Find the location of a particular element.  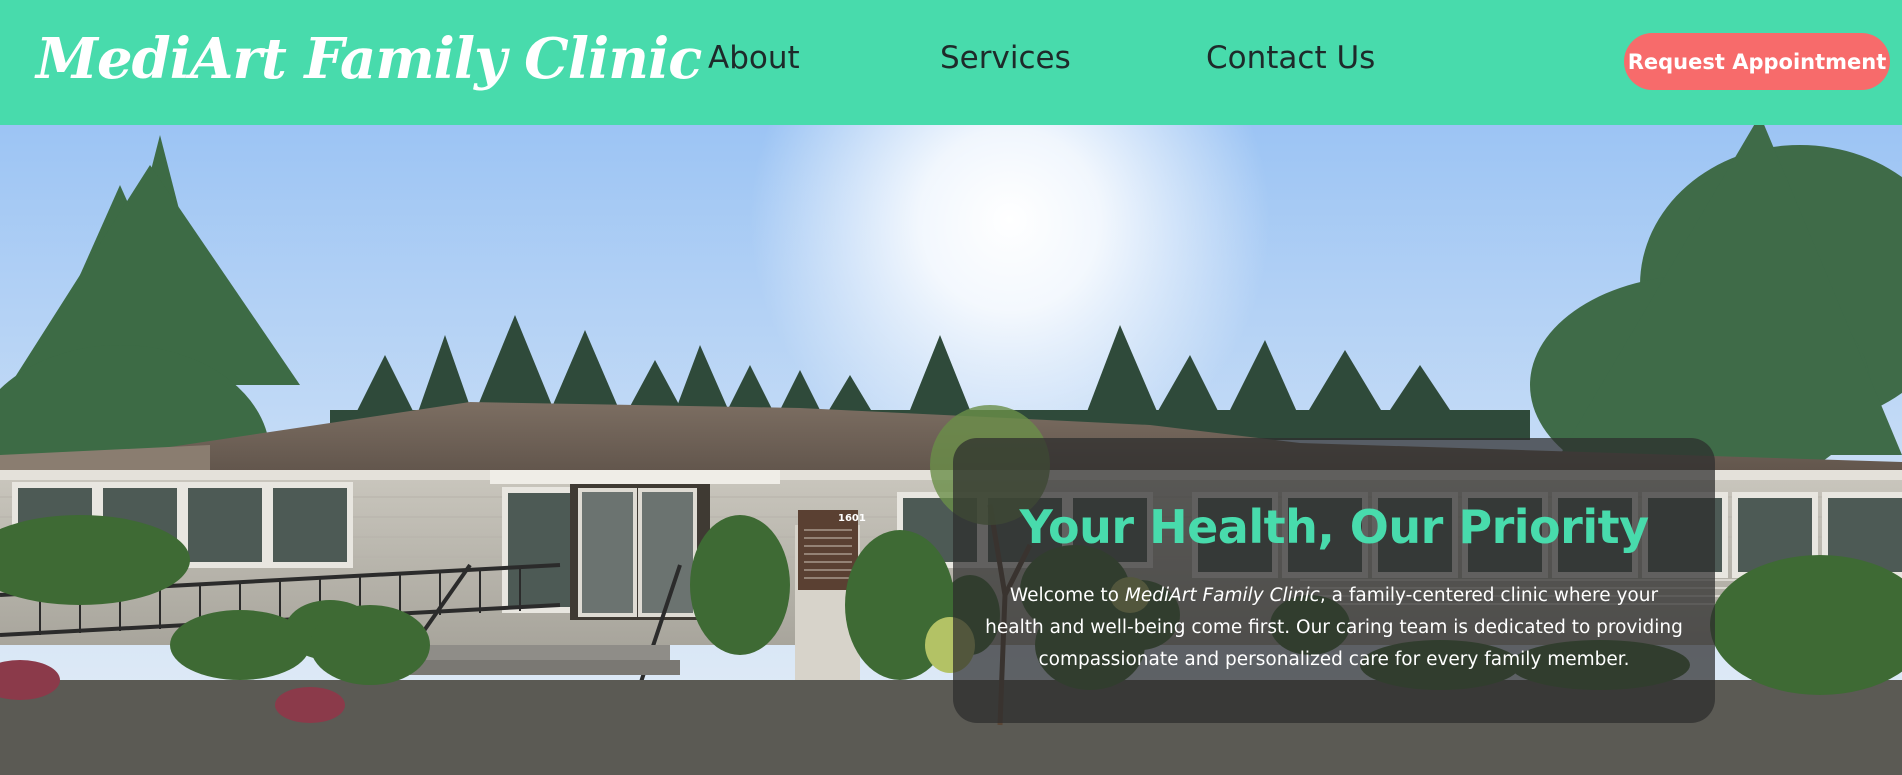

nav-link-services: Services is located at coordinates (1005, 58).